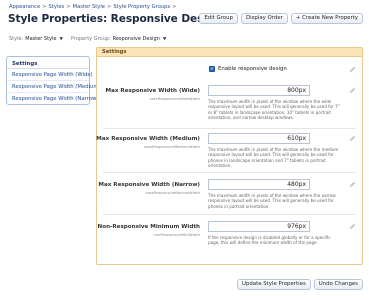 Image resolution: width=369 pixels, height=300 pixels. What do you see at coordinates (229, 52) in the screenshot?
I see `panel-title: Settings` at bounding box center [229, 52].